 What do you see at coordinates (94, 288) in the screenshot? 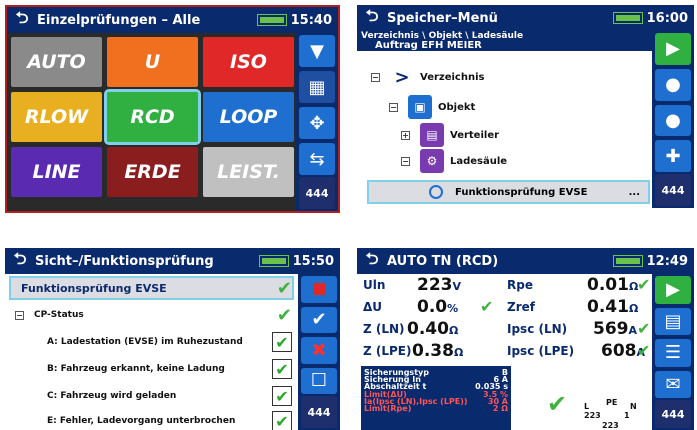
I see `header-label: Funktionsprüfung EVSE` at bounding box center [94, 288].